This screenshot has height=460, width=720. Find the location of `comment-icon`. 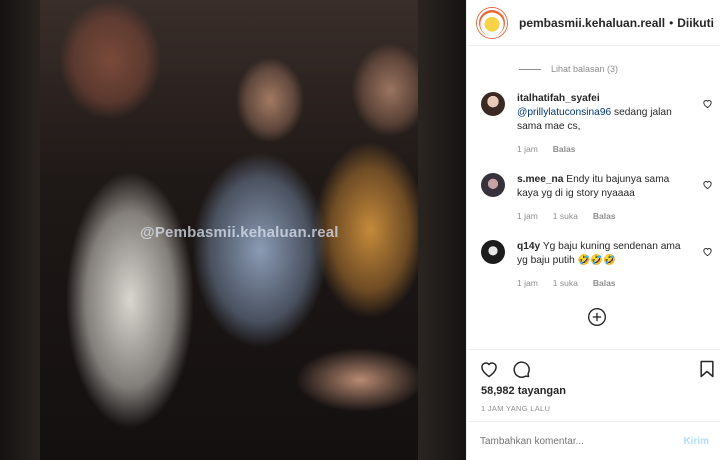

comment-icon is located at coordinates (521, 369).